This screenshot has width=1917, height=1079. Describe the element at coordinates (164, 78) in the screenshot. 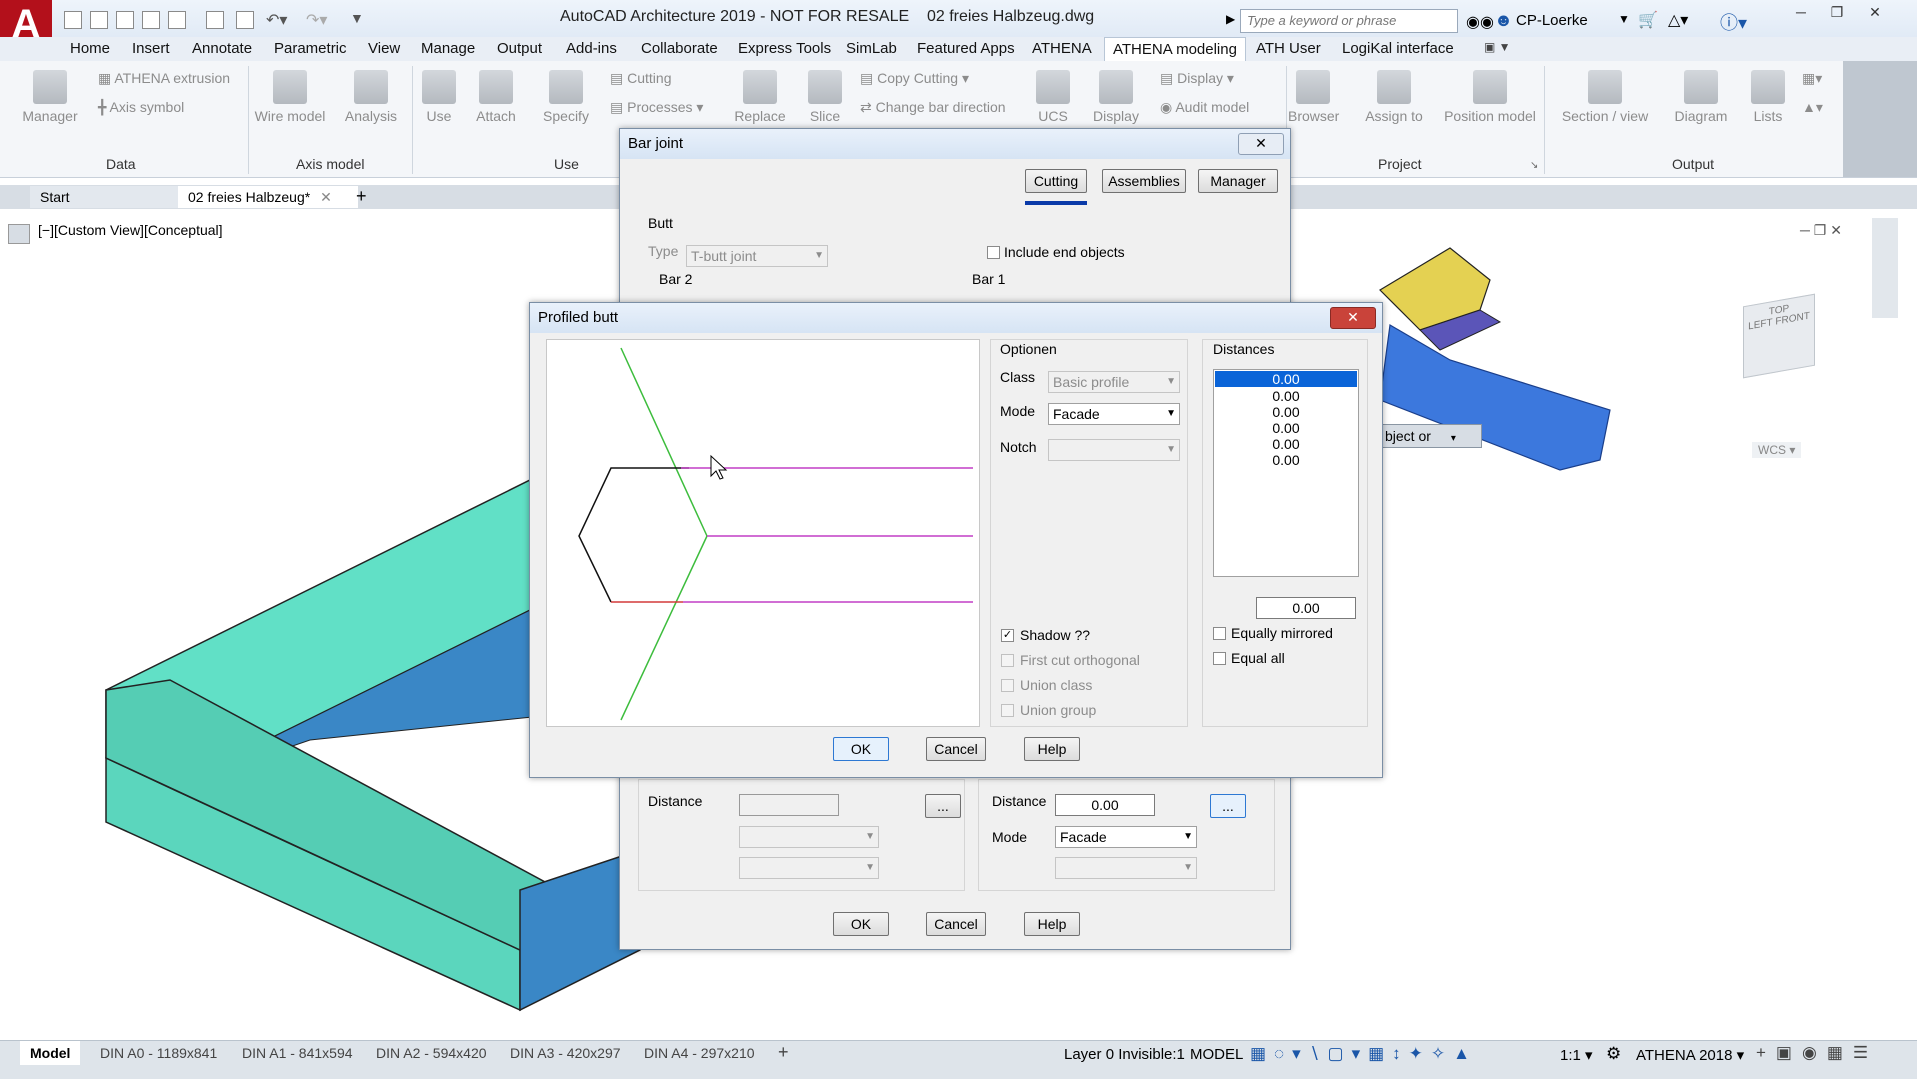

I see `athena-extrusion-button: ▦ ATHENA extrusion` at that location.